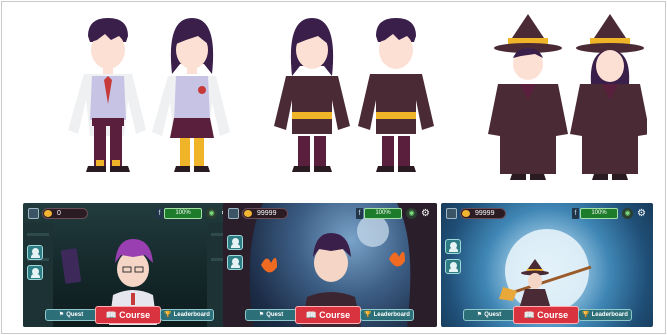 The height and width of the screenshot is (335, 667). What do you see at coordinates (528, 97) in the screenshot?
I see `character-witch-boy` at bounding box center [528, 97].